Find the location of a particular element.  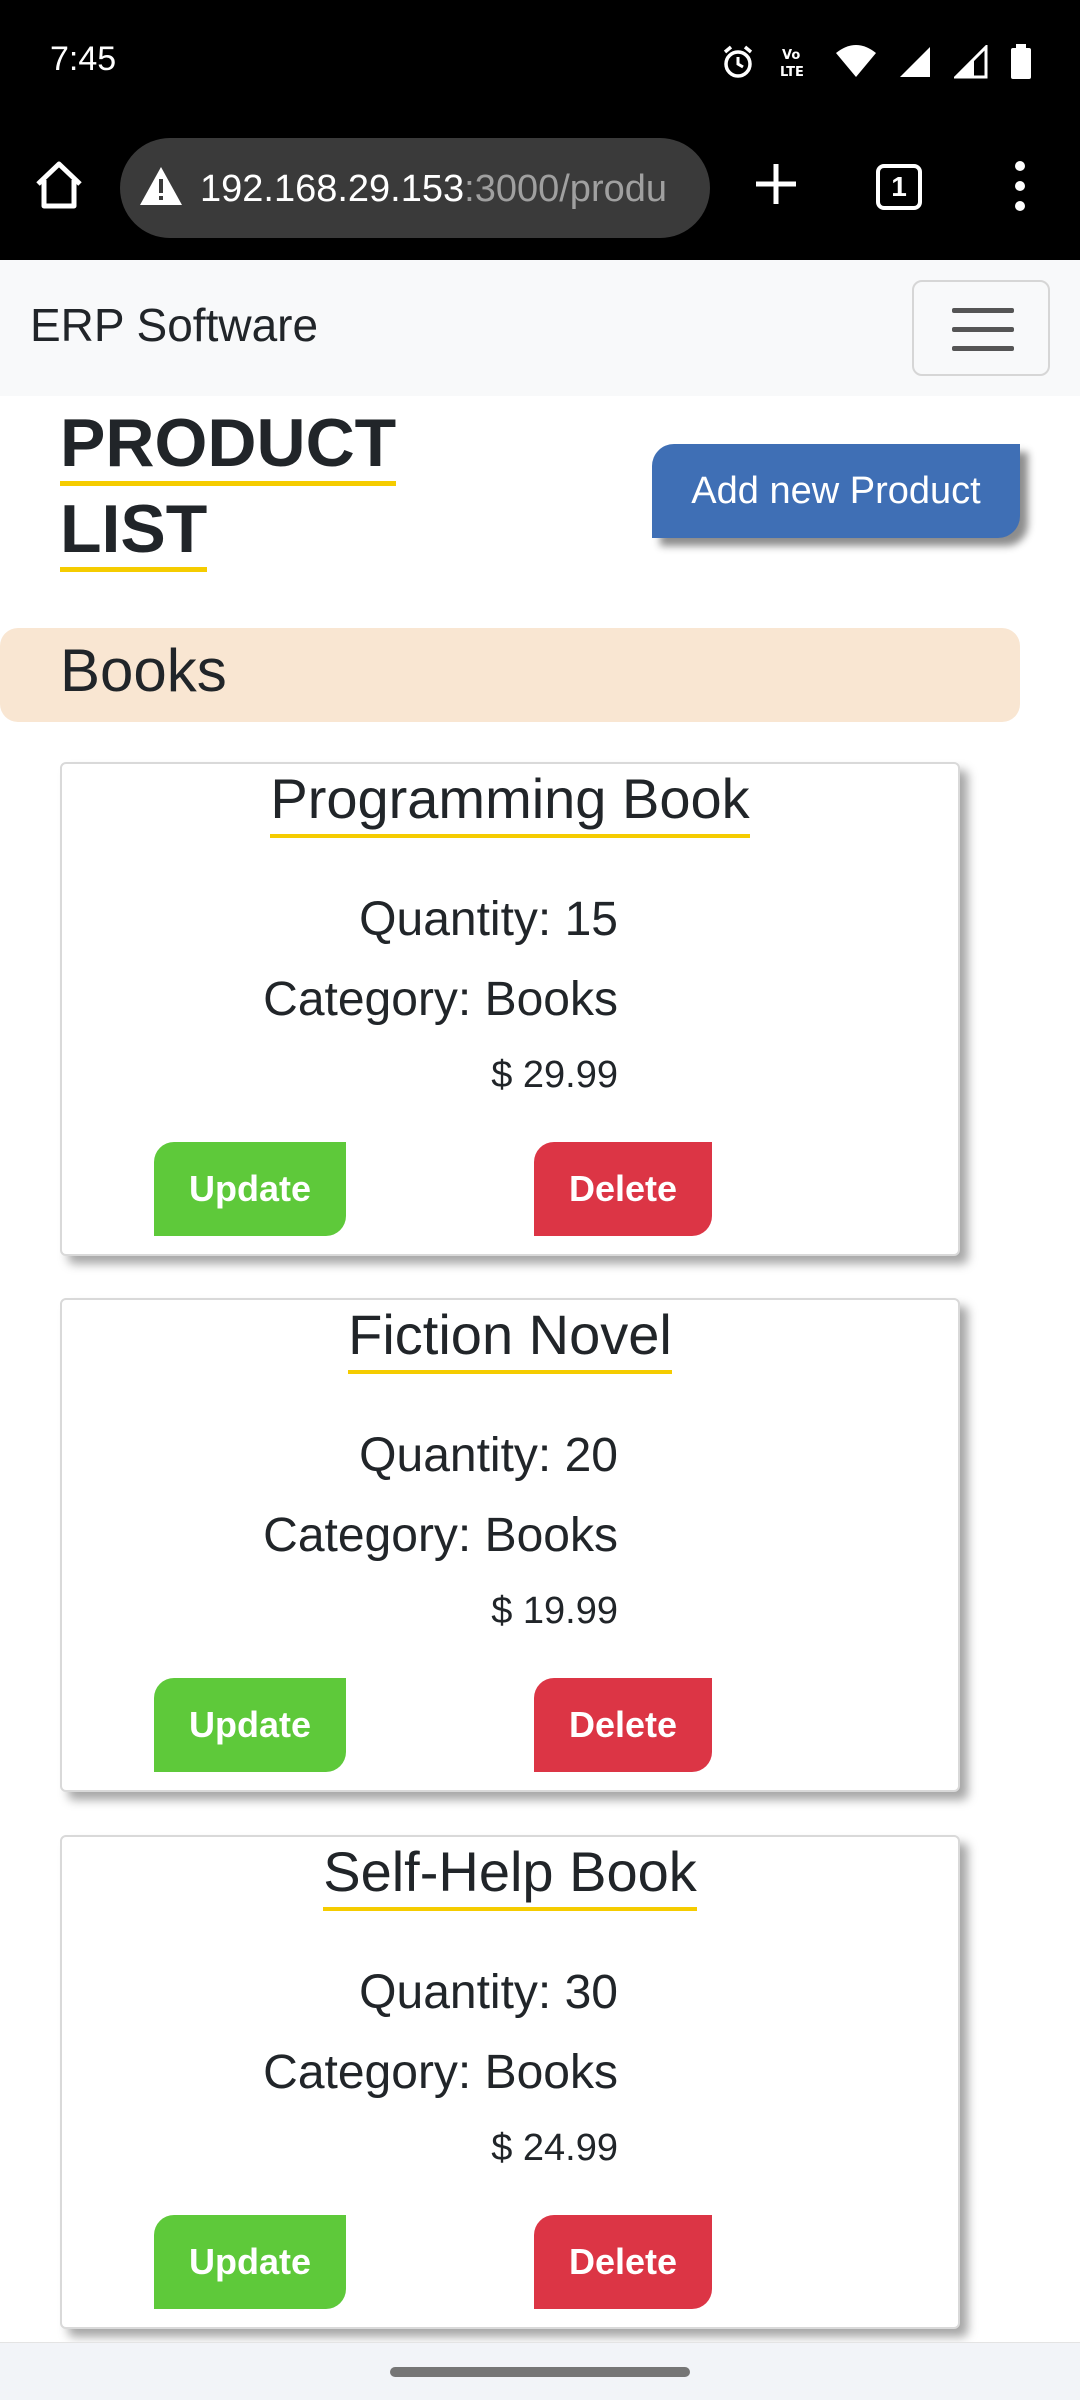

category-banner: Books is located at coordinates (510, 675).